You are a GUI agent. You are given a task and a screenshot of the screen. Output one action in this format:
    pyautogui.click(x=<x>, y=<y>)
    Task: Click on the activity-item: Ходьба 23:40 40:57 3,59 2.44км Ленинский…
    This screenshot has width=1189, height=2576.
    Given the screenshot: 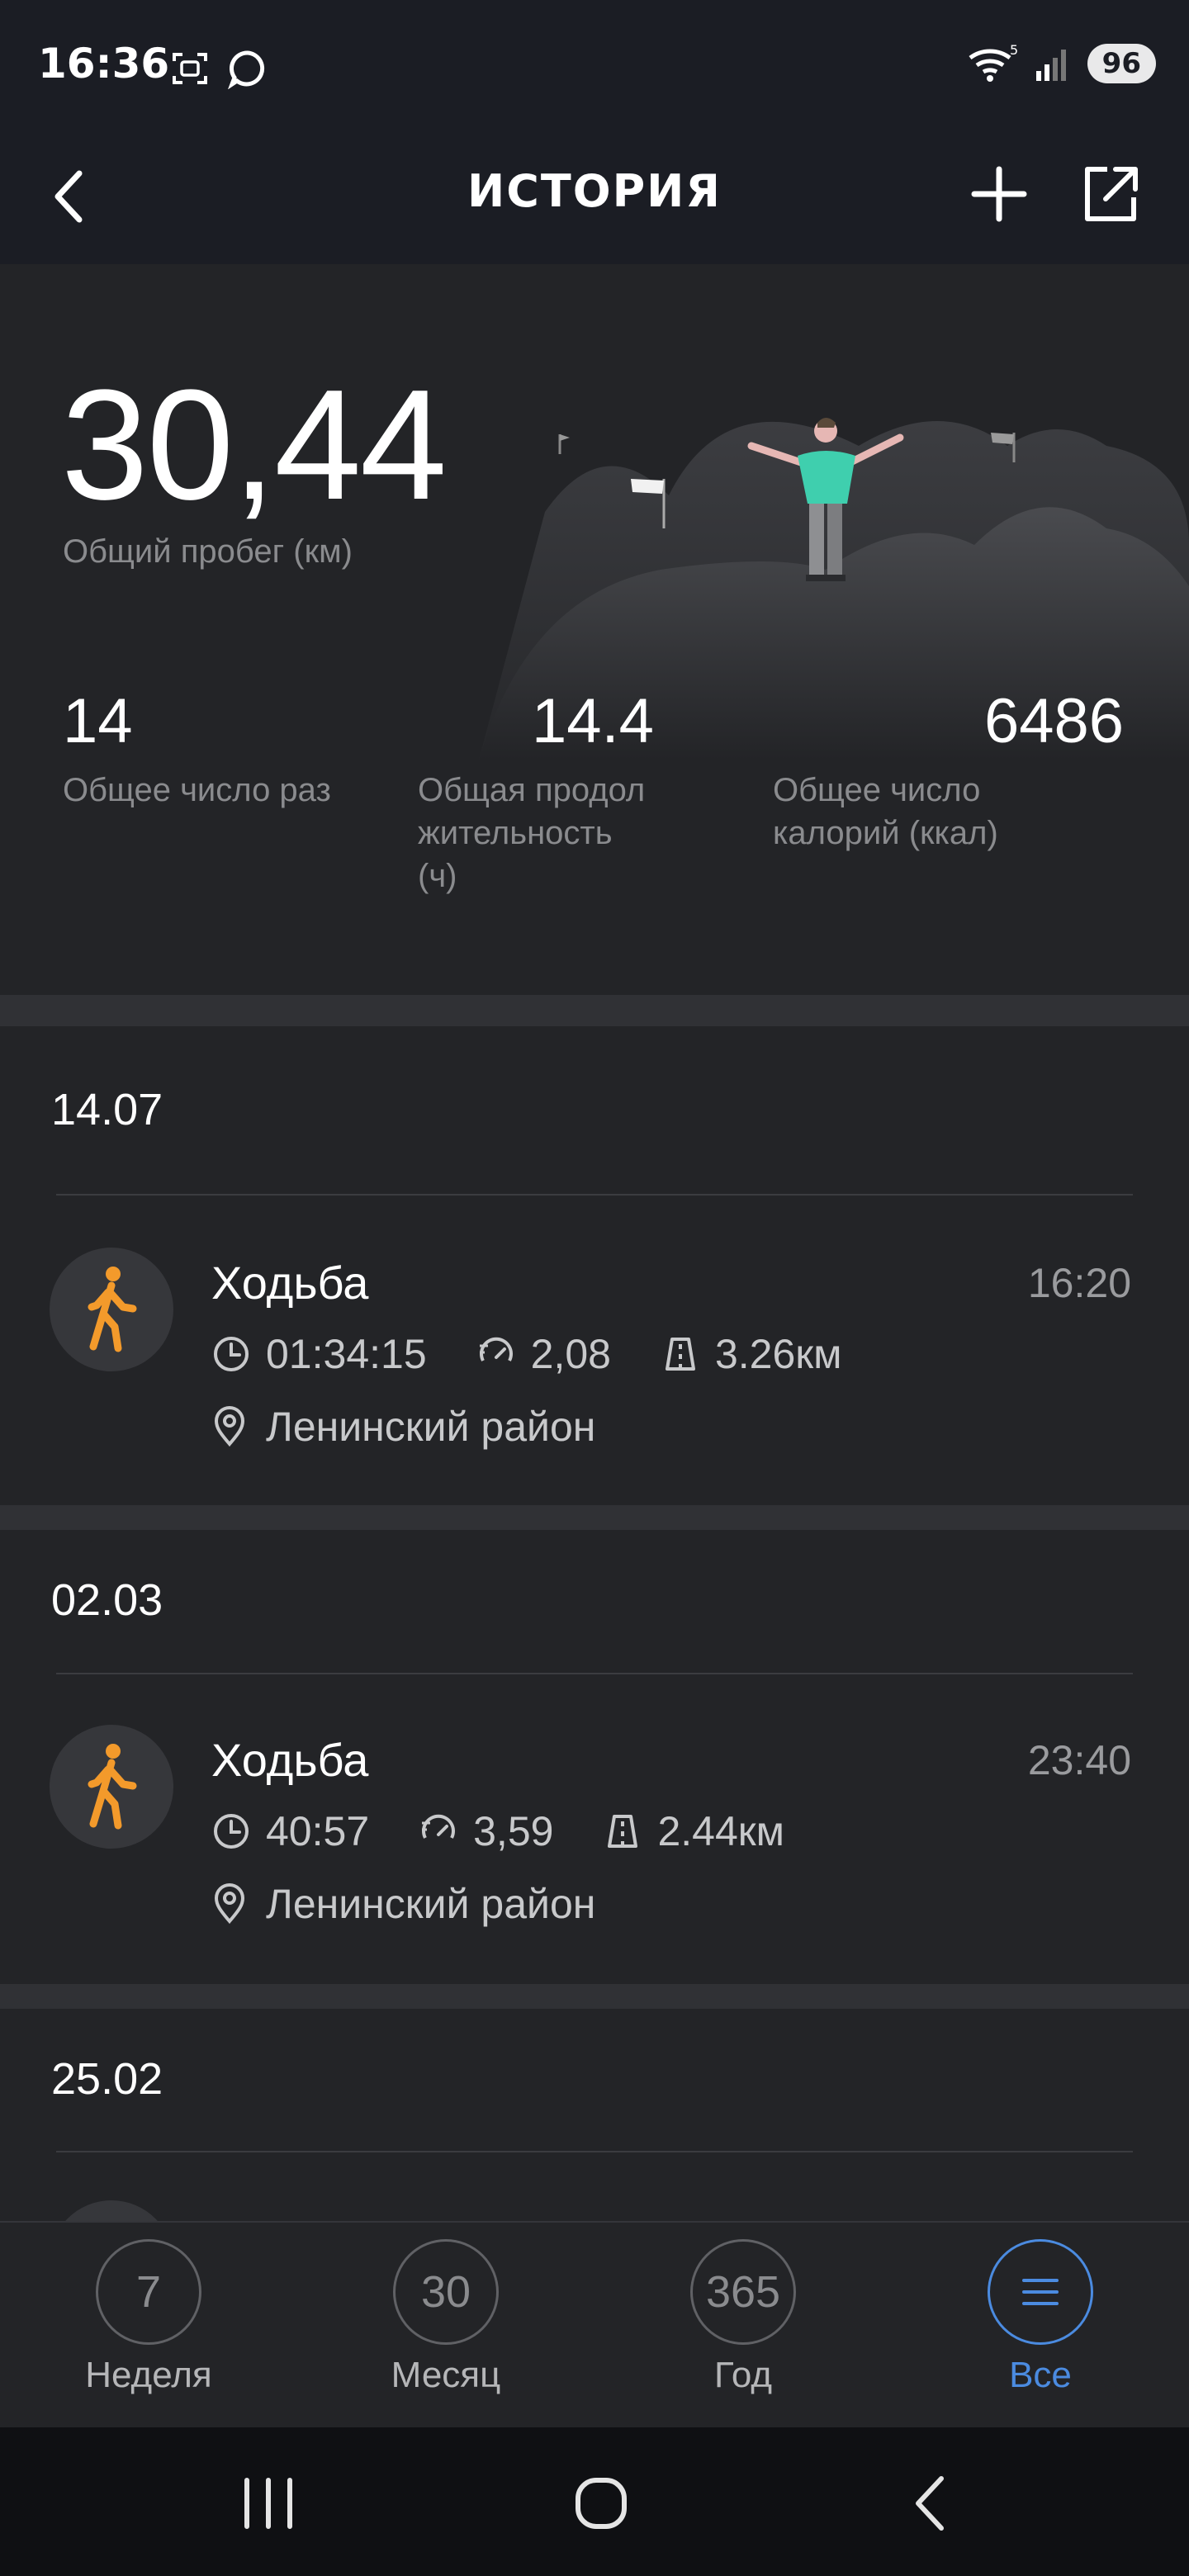 What is the action you would take?
    pyautogui.click(x=594, y=1832)
    